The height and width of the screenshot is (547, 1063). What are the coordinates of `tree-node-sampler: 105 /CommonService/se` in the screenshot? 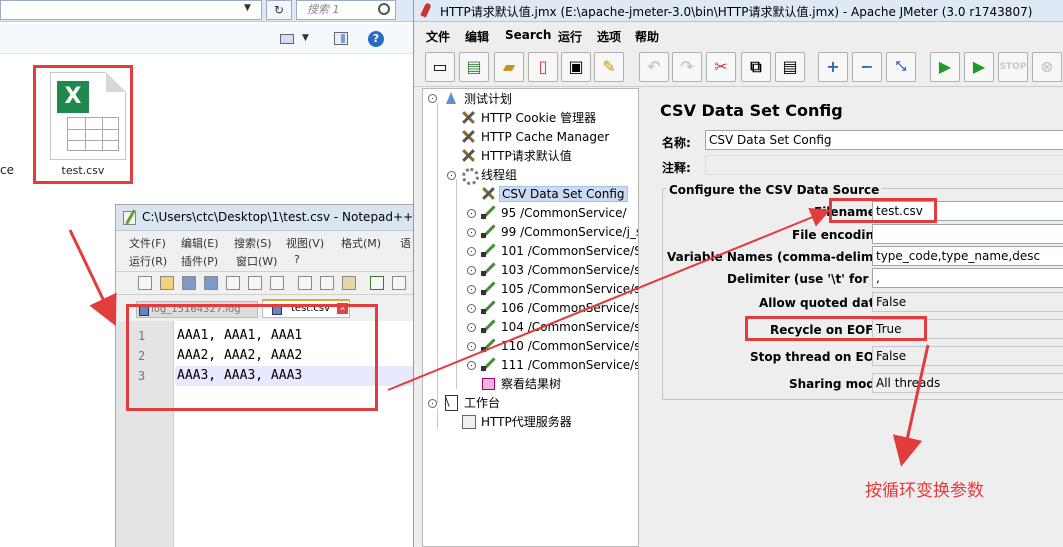 It's located at (559, 289).